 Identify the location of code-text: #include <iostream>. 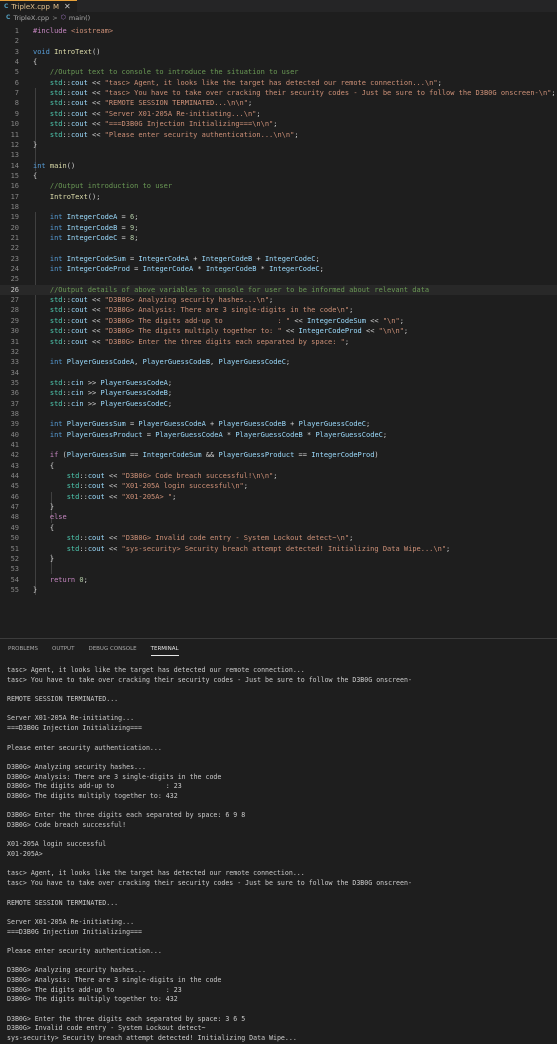
(73, 31).